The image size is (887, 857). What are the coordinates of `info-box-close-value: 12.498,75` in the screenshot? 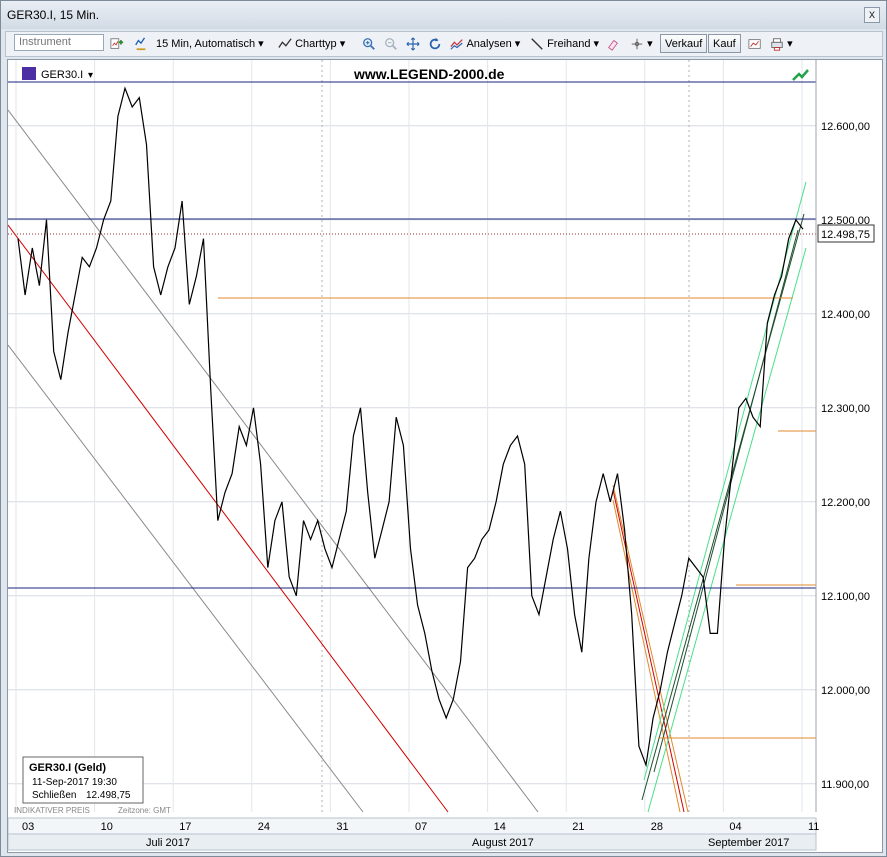 It's located at (108, 795).